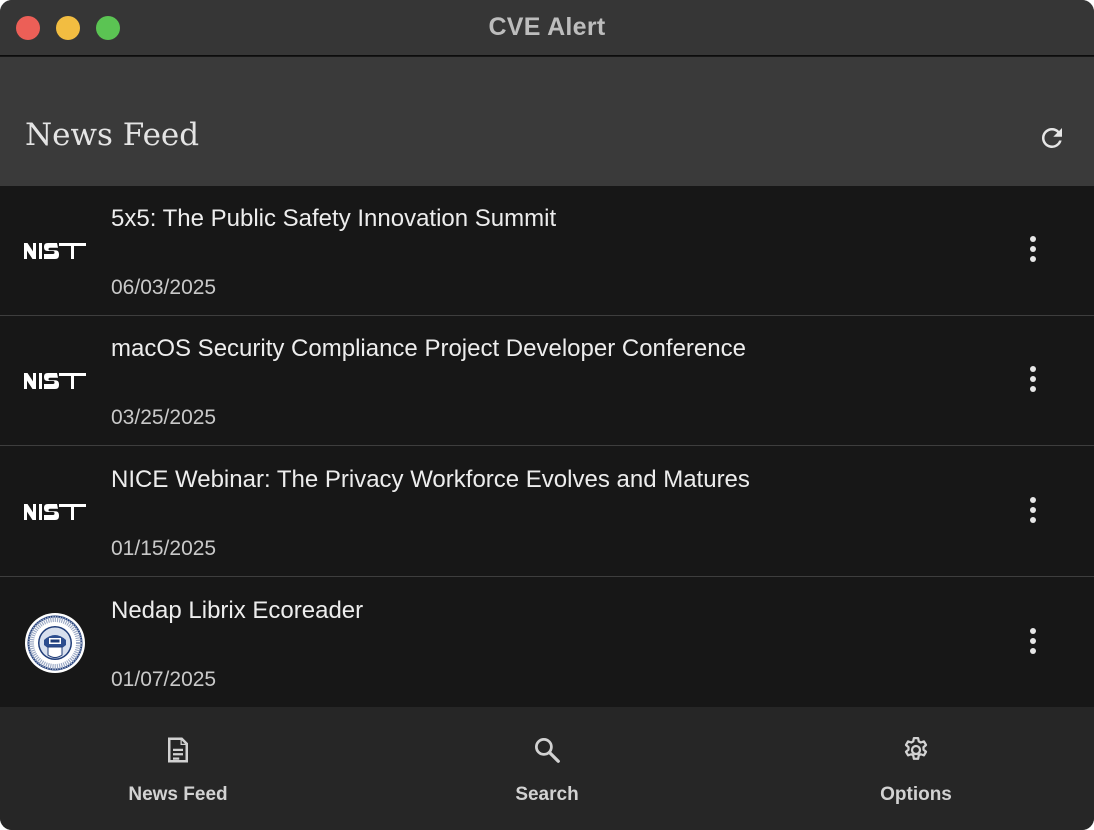  What do you see at coordinates (55, 643) in the screenshot?
I see `cisa-seal-logo` at bounding box center [55, 643].